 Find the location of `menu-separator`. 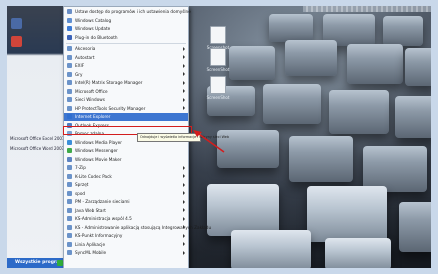

menu-separator is located at coordinates (126, 43).